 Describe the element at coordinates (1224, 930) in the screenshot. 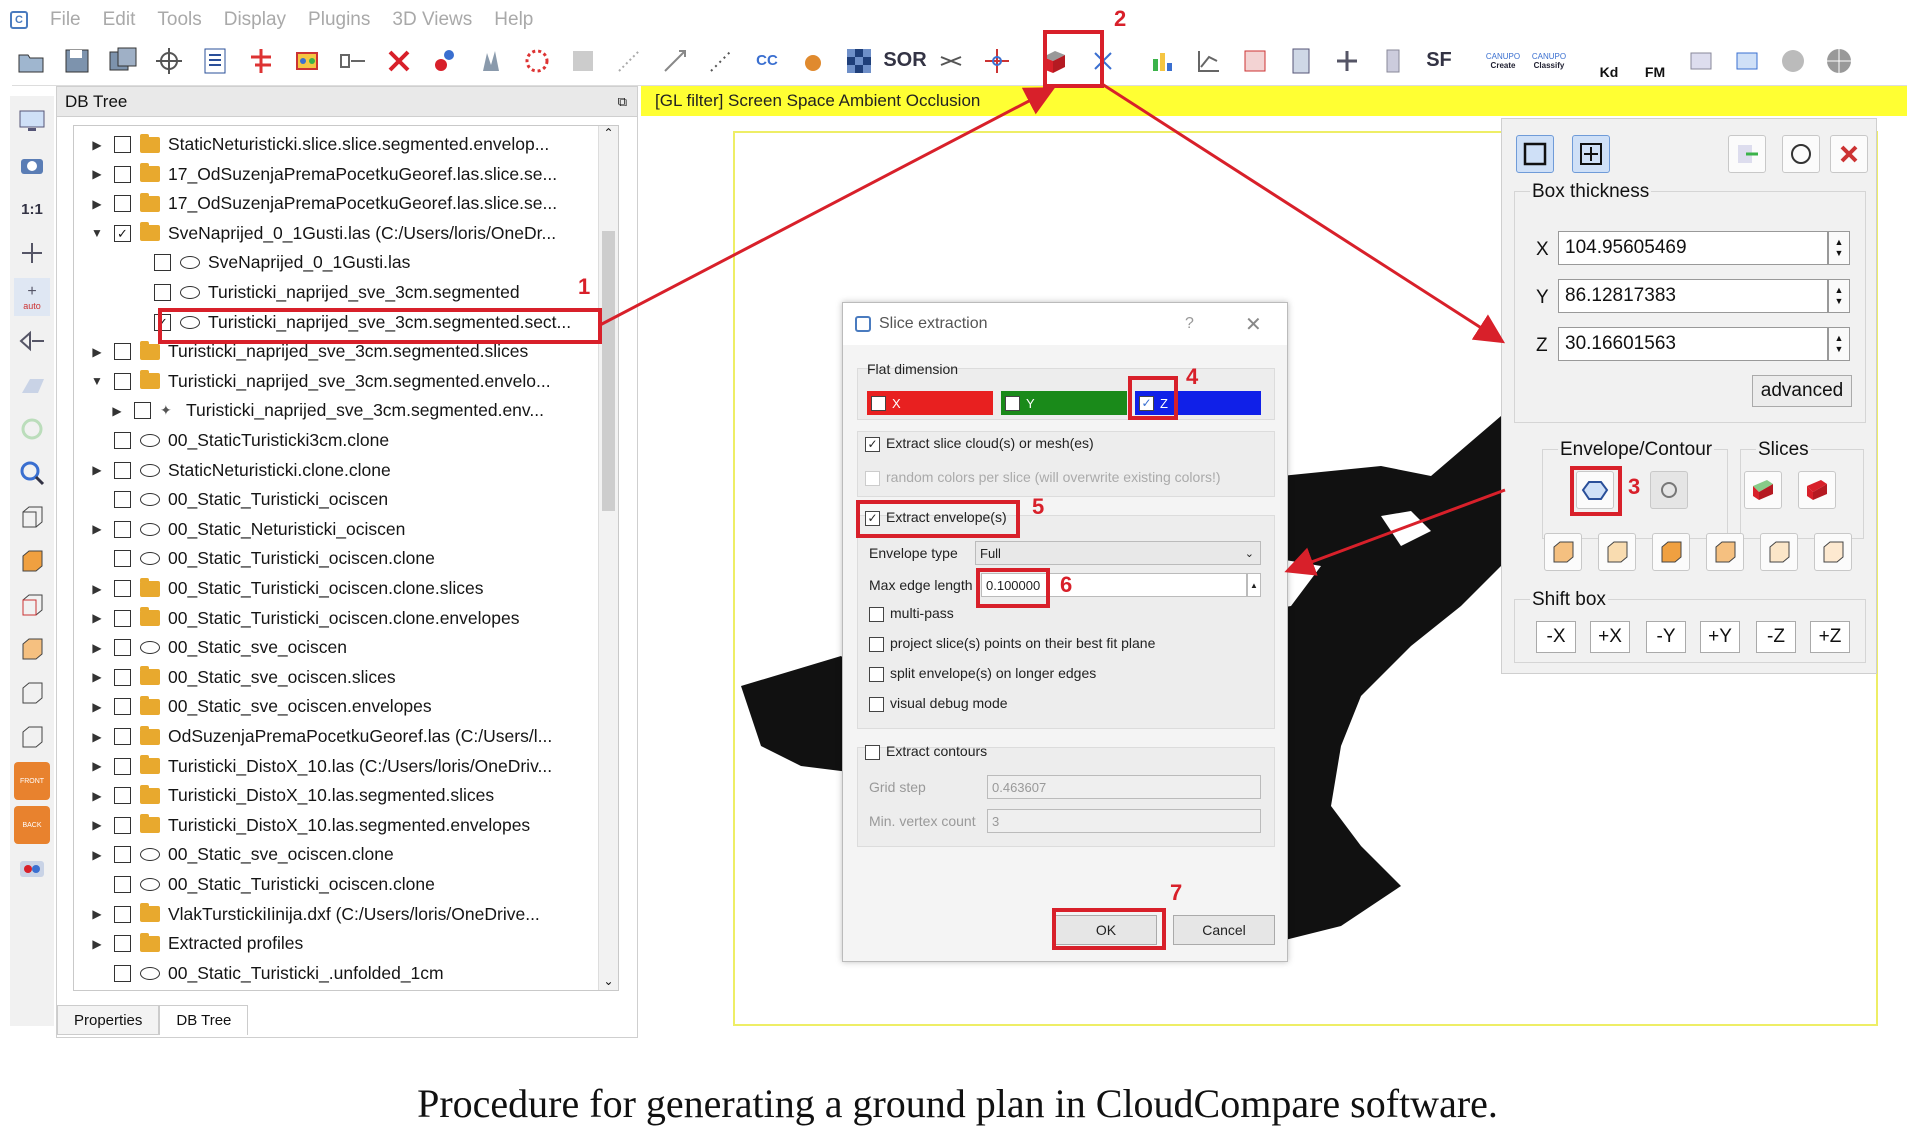

I see `cancel-button: Cancel` at that location.